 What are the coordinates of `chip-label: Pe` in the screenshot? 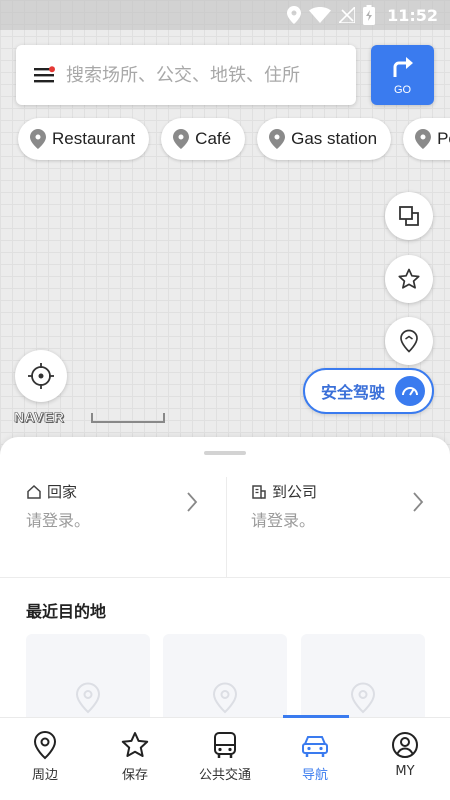 It's located at (443, 138).